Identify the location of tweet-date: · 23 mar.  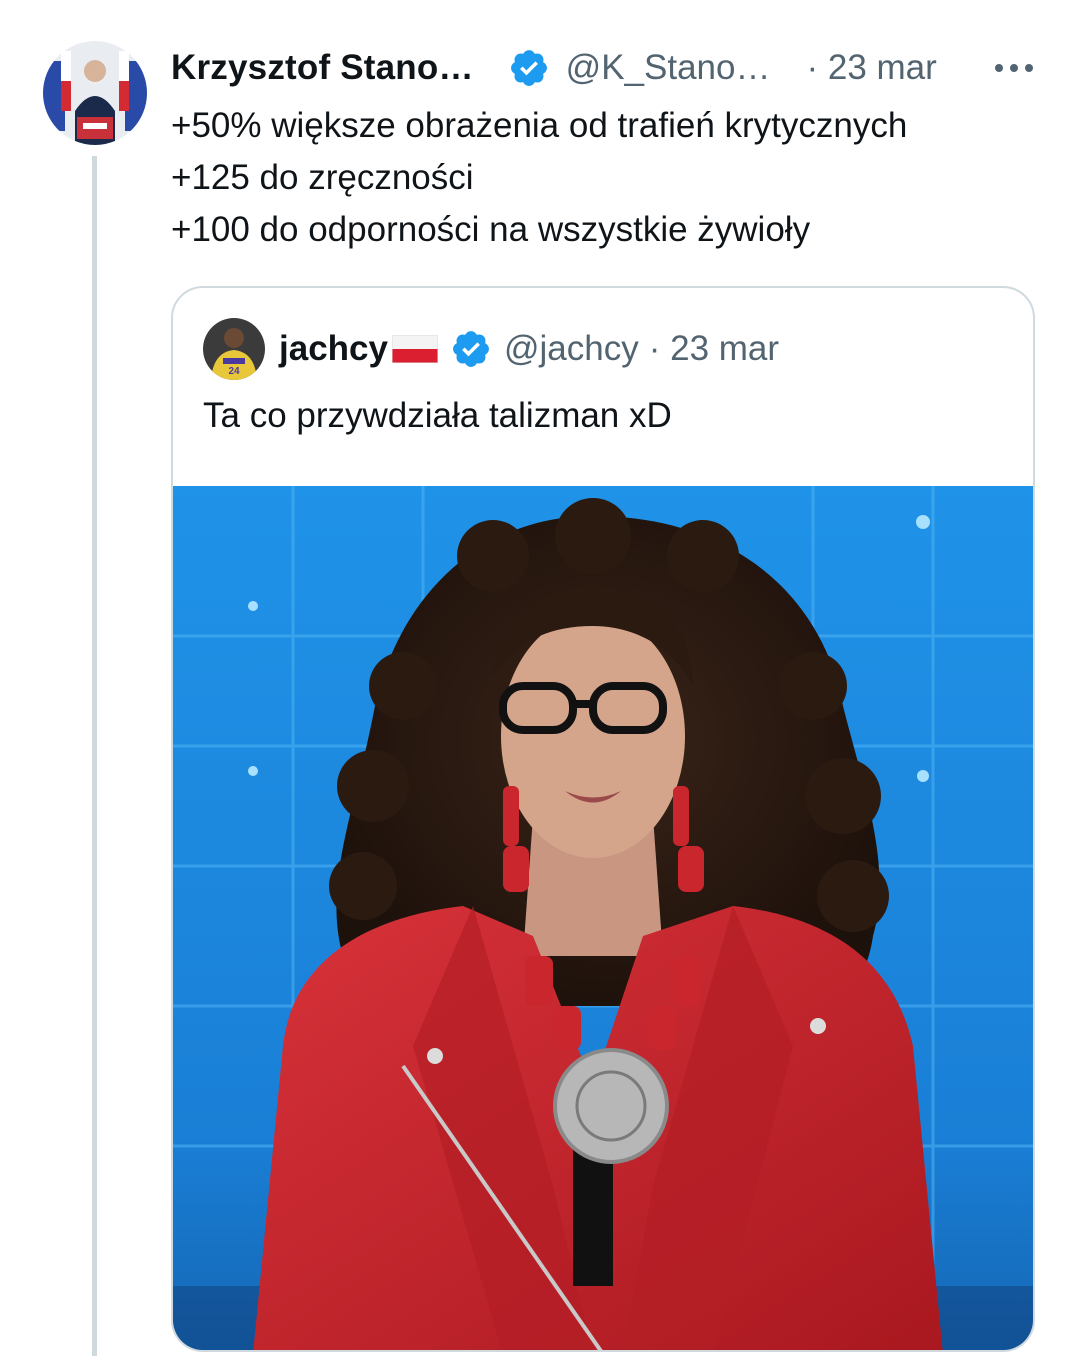
(871, 68).